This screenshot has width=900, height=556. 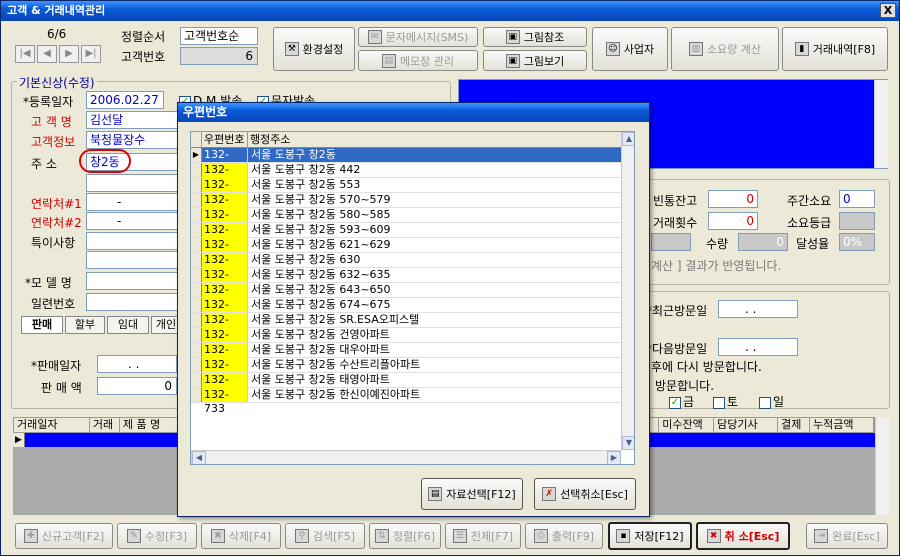 I want to click on memo-icon: ▤, so click(x=388, y=60).